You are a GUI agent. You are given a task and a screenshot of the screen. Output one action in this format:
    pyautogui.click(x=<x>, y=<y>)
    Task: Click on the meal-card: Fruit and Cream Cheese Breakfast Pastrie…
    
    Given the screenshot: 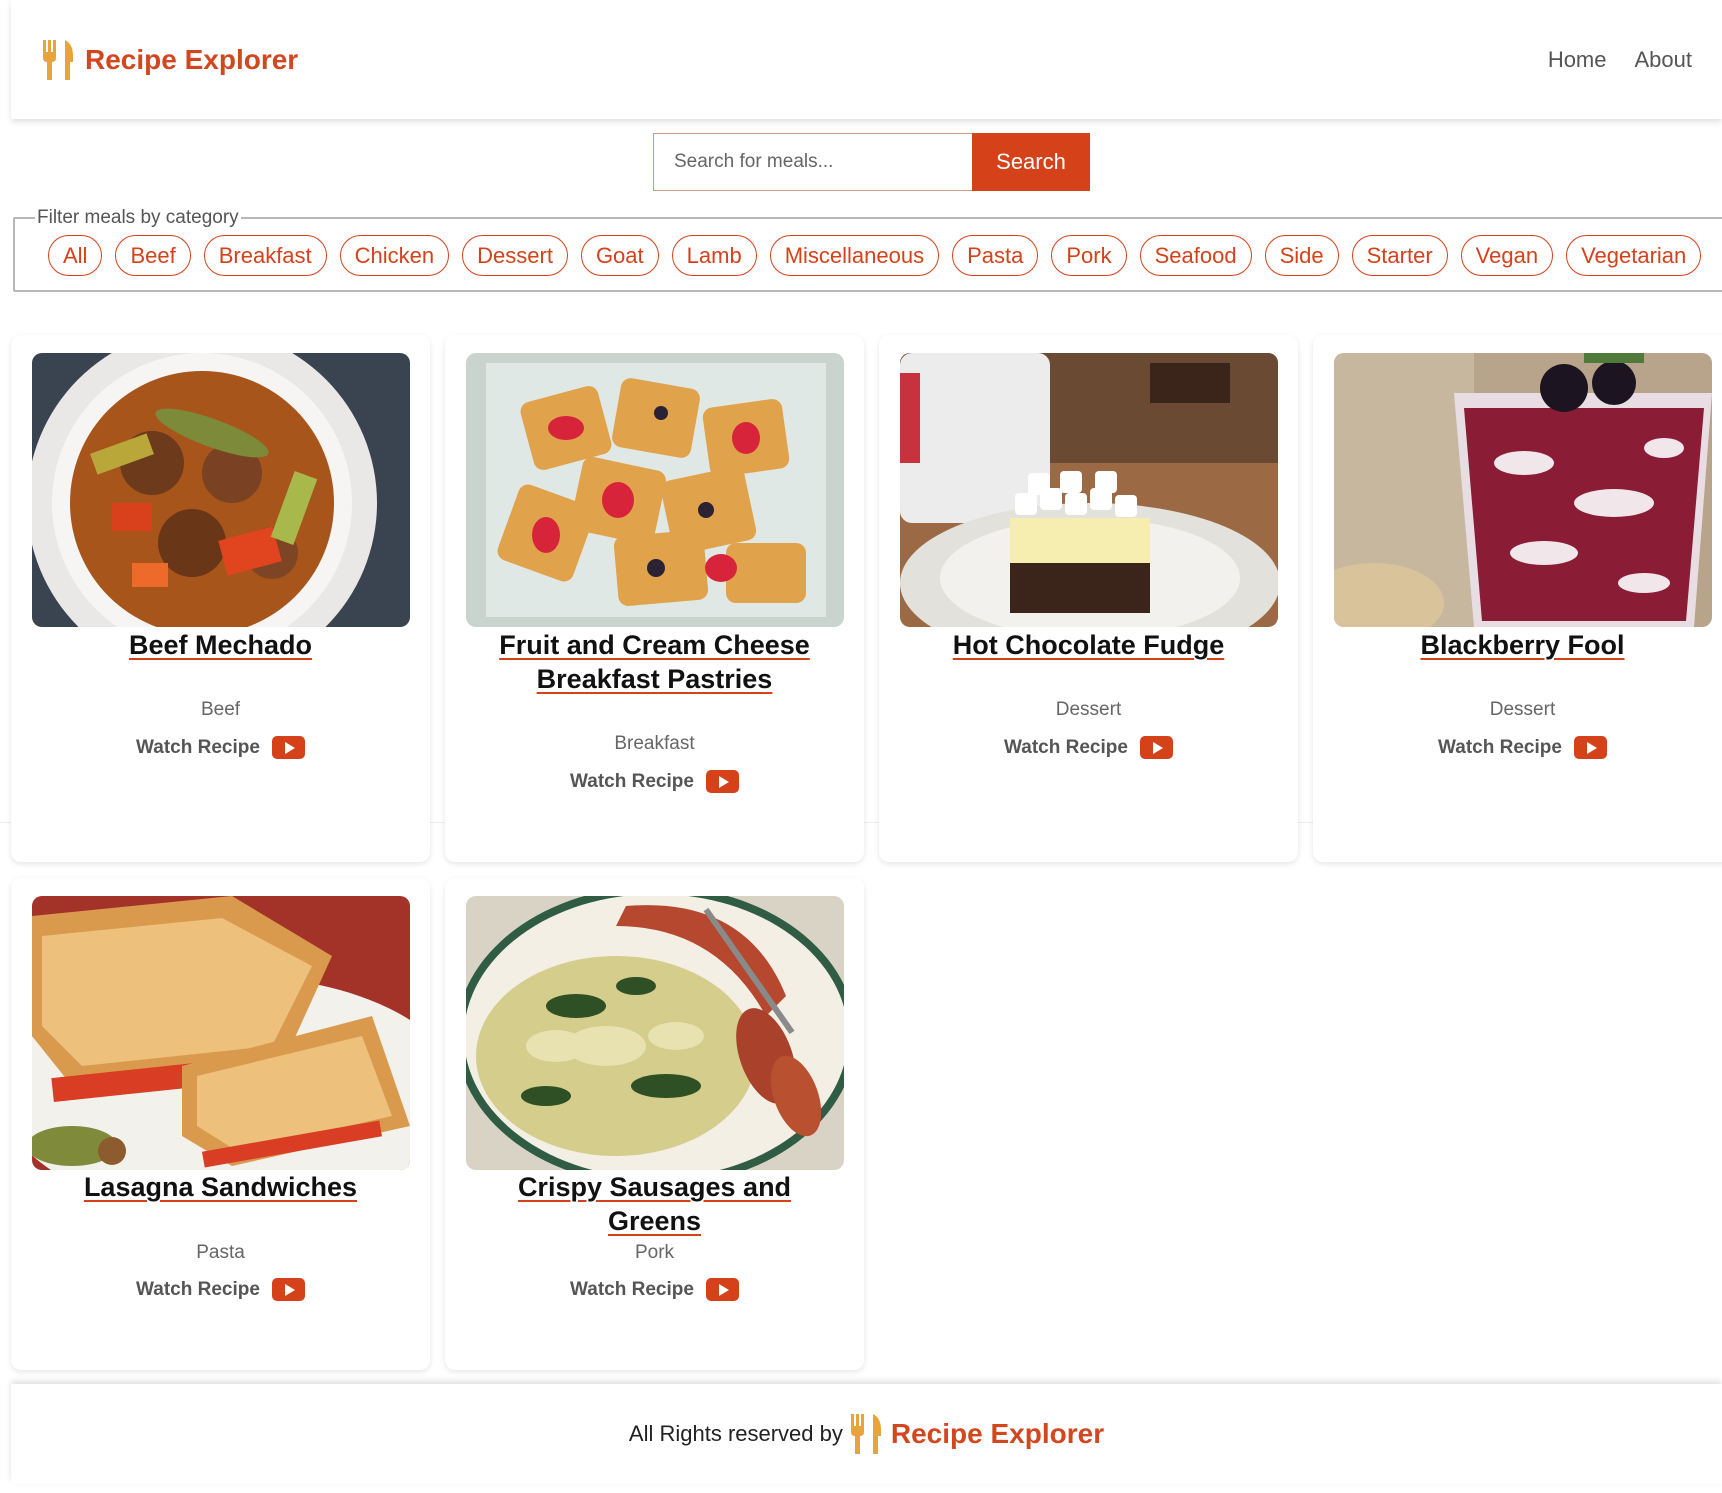 What is the action you would take?
    pyautogui.click(x=654, y=598)
    